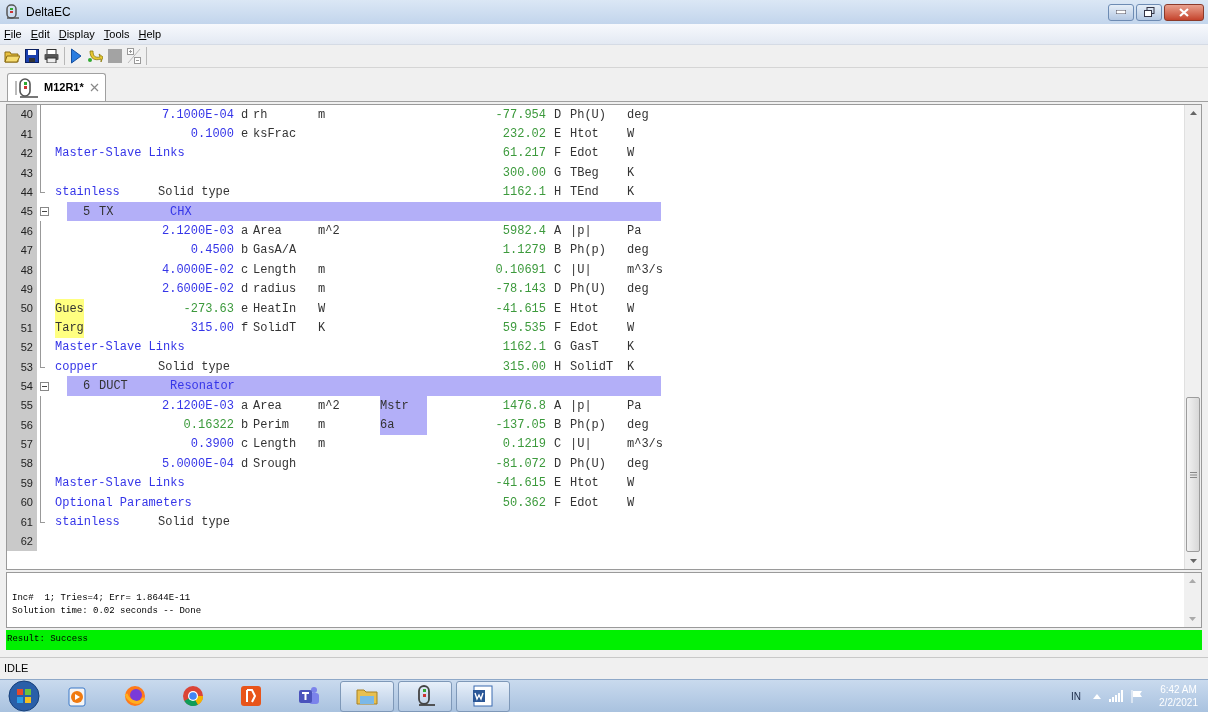 This screenshot has height=712, width=1208. Describe the element at coordinates (181, 212) in the screenshot. I see `component-name: CHX` at that location.